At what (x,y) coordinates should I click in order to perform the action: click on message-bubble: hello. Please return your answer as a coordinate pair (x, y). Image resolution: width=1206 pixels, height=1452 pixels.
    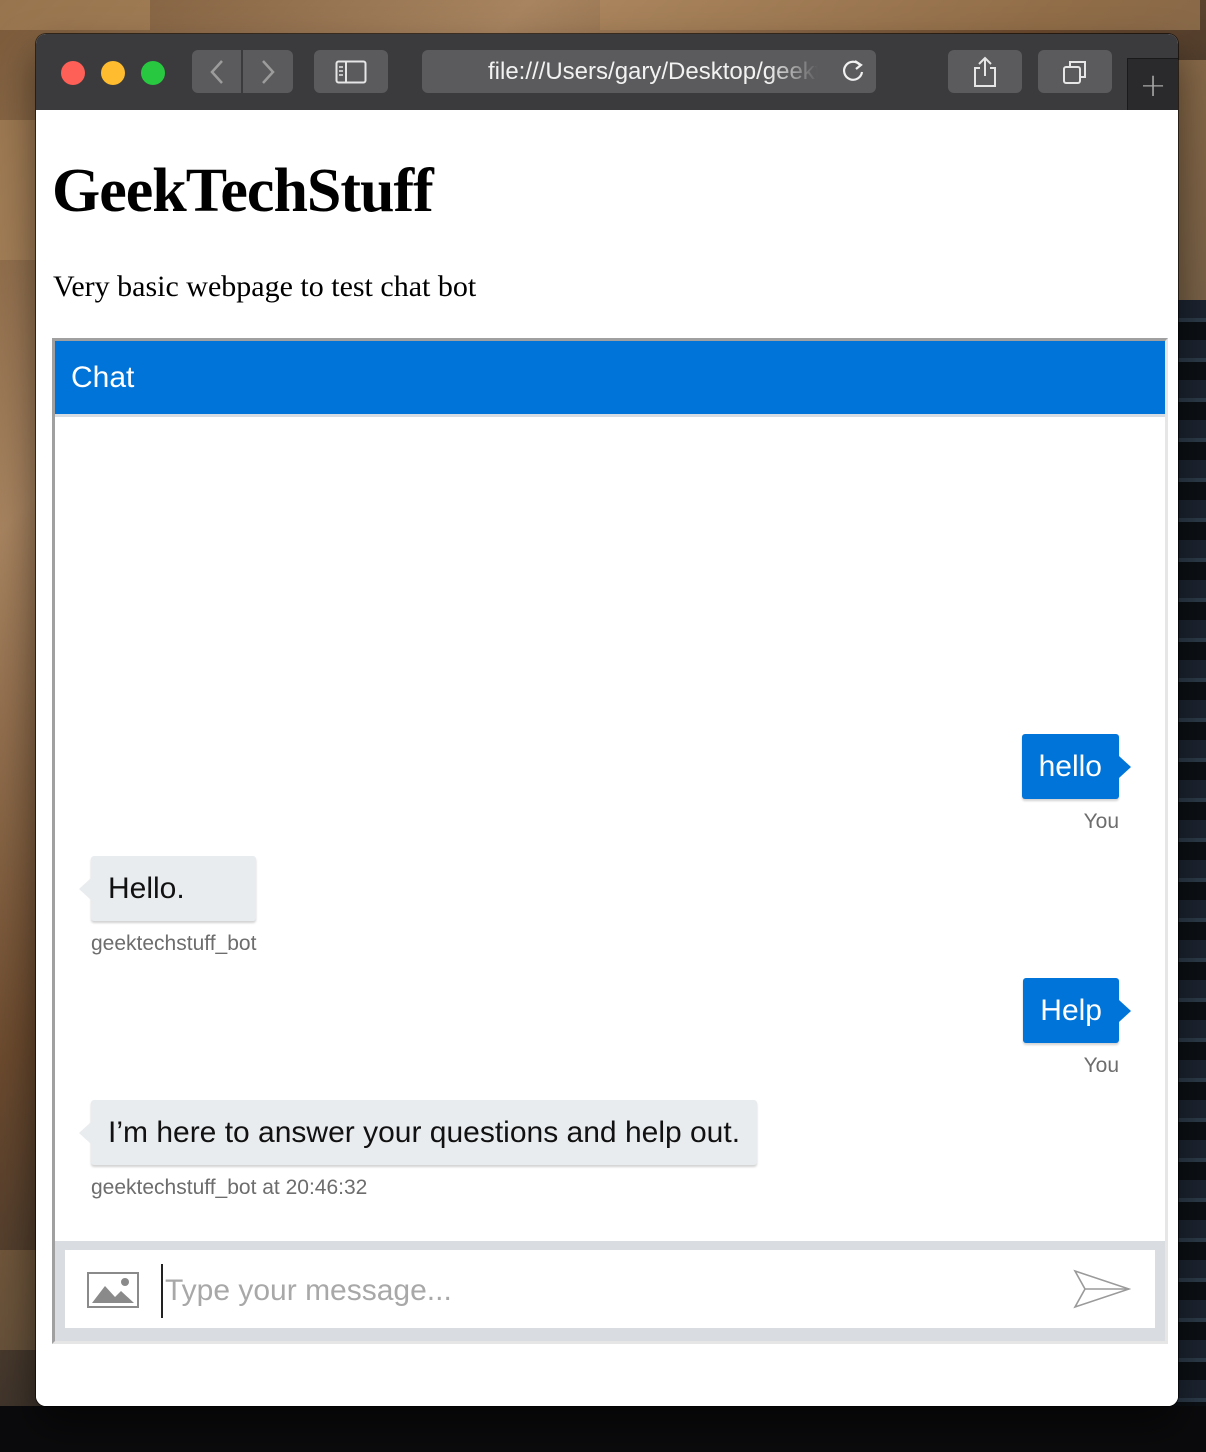
    Looking at the image, I should click on (1076, 766).